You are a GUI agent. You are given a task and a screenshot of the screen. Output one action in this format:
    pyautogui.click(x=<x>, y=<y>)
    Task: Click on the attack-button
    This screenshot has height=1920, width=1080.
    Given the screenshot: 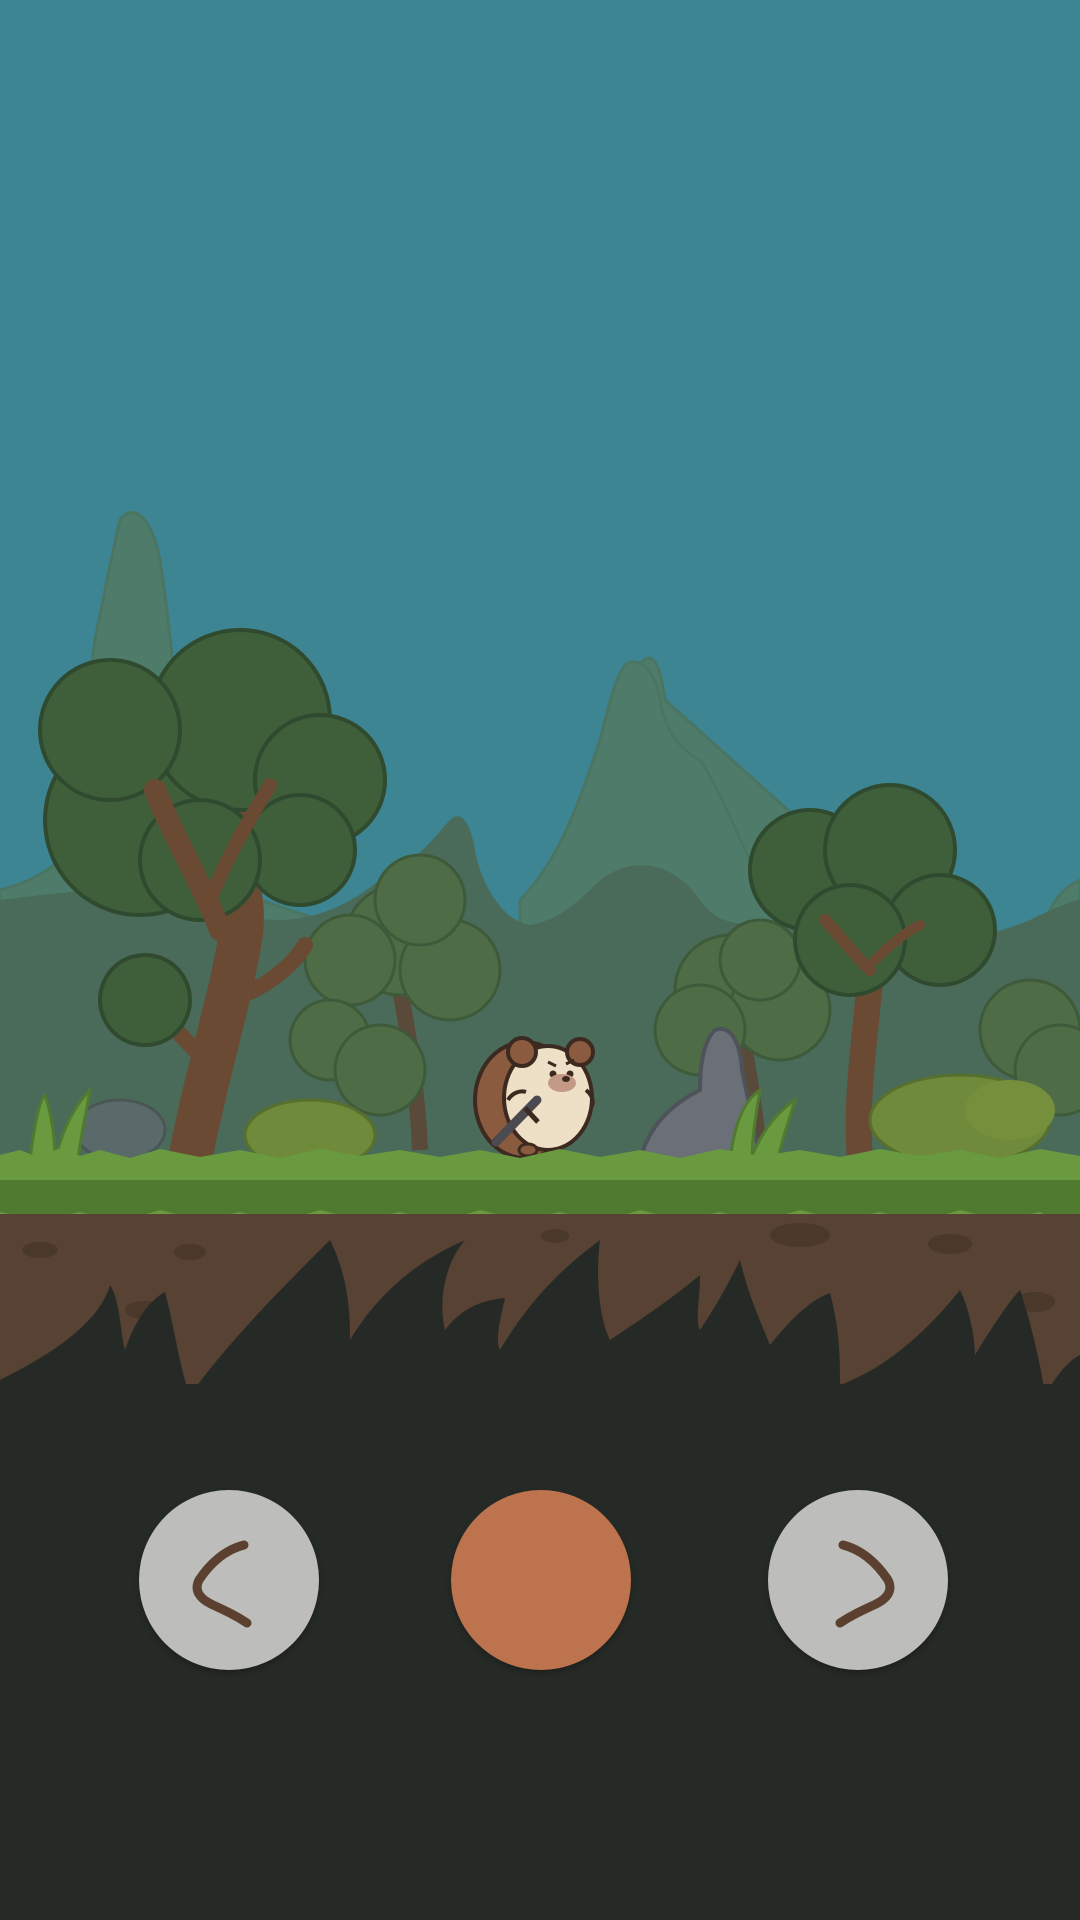 What is the action you would take?
    pyautogui.click(x=541, y=1580)
    